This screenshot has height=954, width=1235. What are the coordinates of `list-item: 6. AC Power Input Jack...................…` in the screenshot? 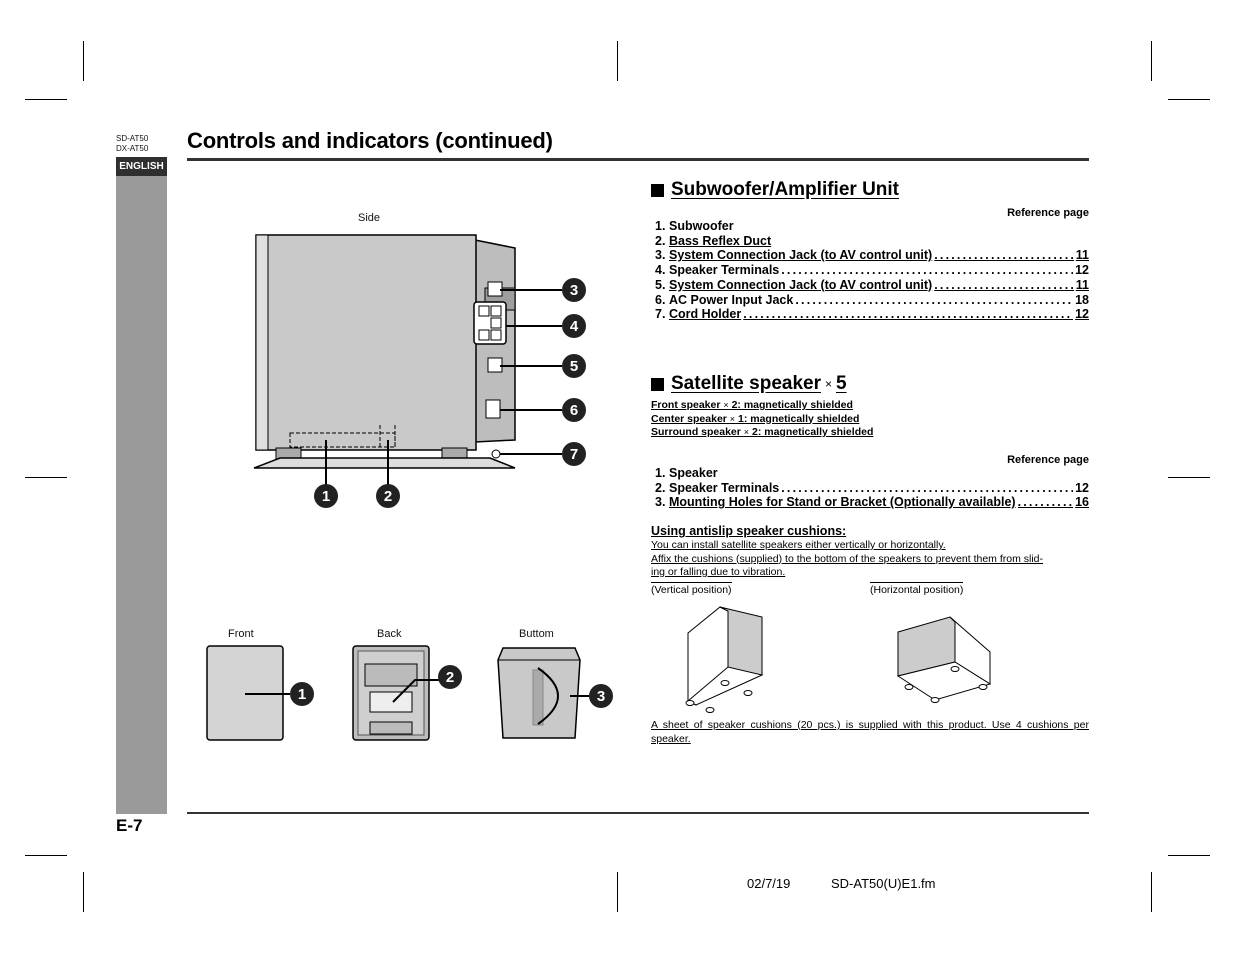 It's located at (872, 300).